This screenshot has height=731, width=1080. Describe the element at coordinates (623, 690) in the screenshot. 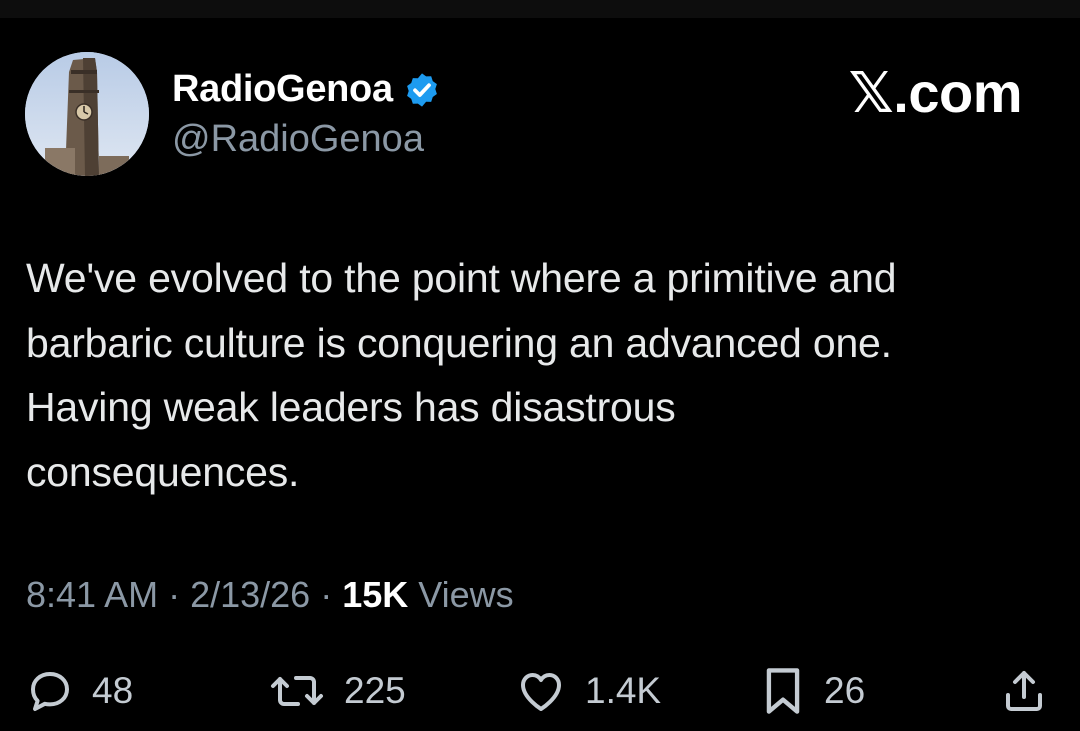

I see `like-count: 1.4K` at that location.